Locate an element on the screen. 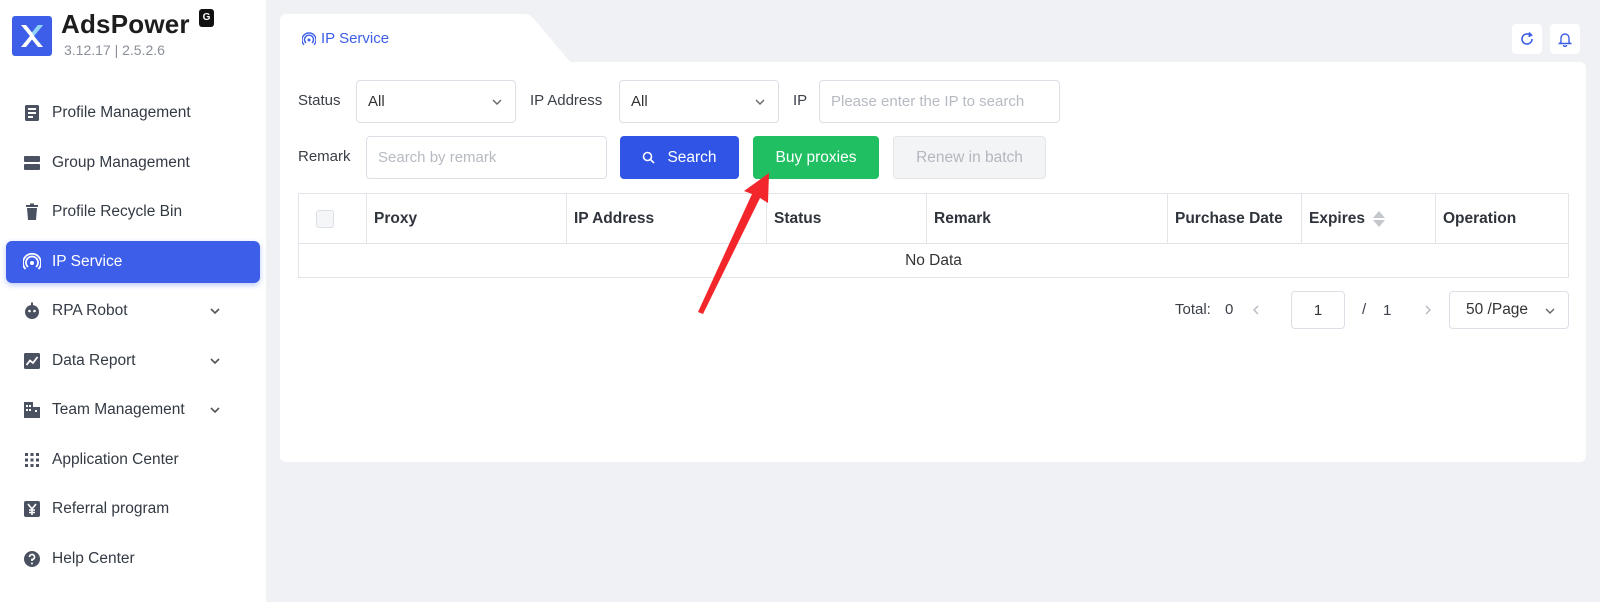 Image resolution: width=1600 pixels, height=602 pixels. page-size-select: 50 /Page is located at coordinates (1509, 310).